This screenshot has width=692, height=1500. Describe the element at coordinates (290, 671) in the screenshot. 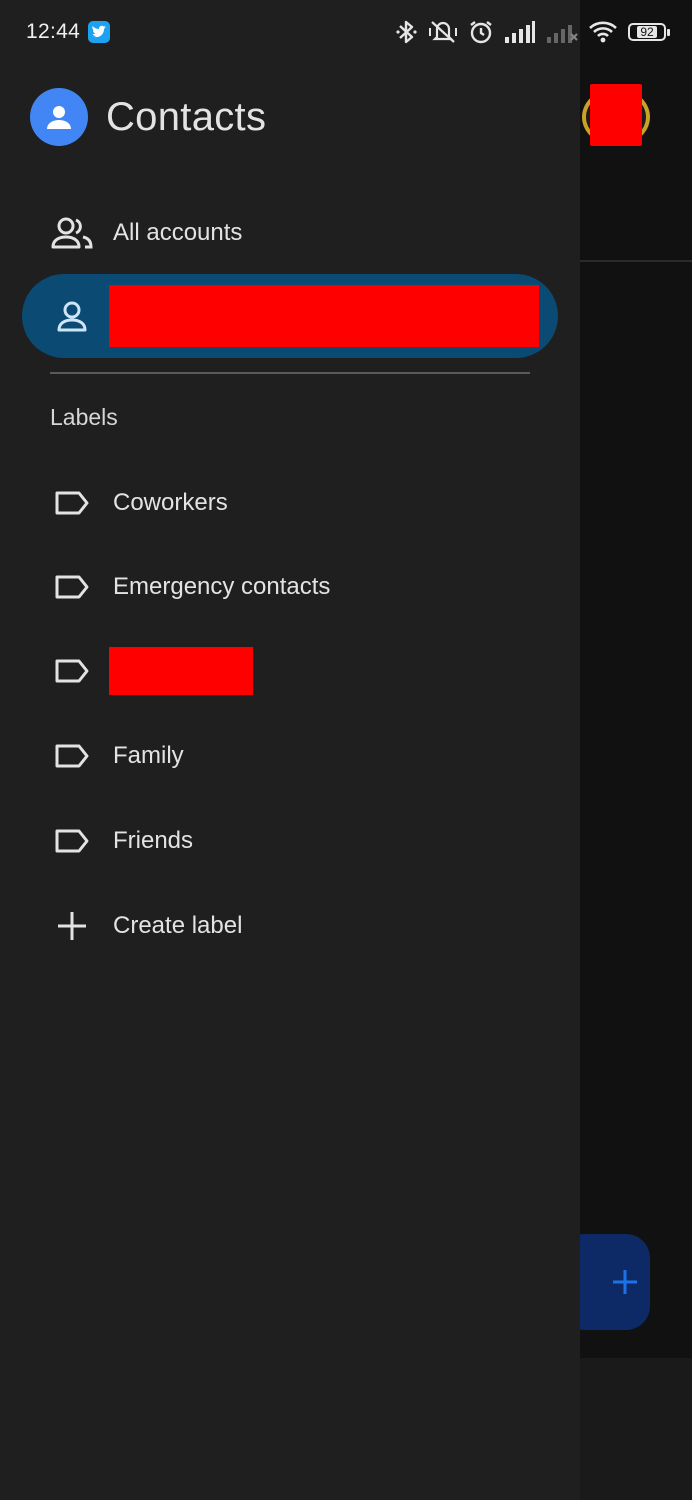

I see `label-item-redacted` at that location.